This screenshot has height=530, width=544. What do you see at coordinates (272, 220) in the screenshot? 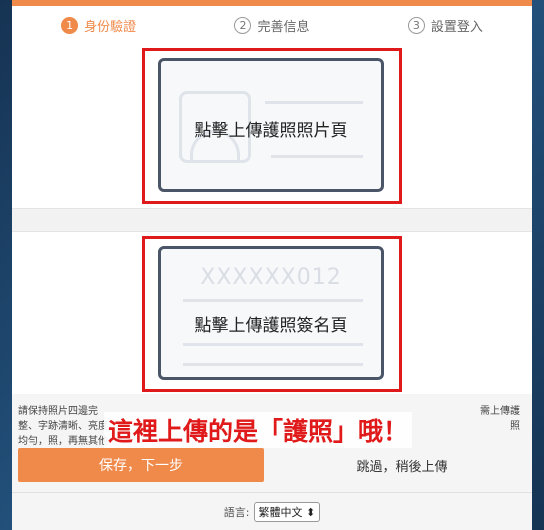
I see `section-divider` at bounding box center [272, 220].